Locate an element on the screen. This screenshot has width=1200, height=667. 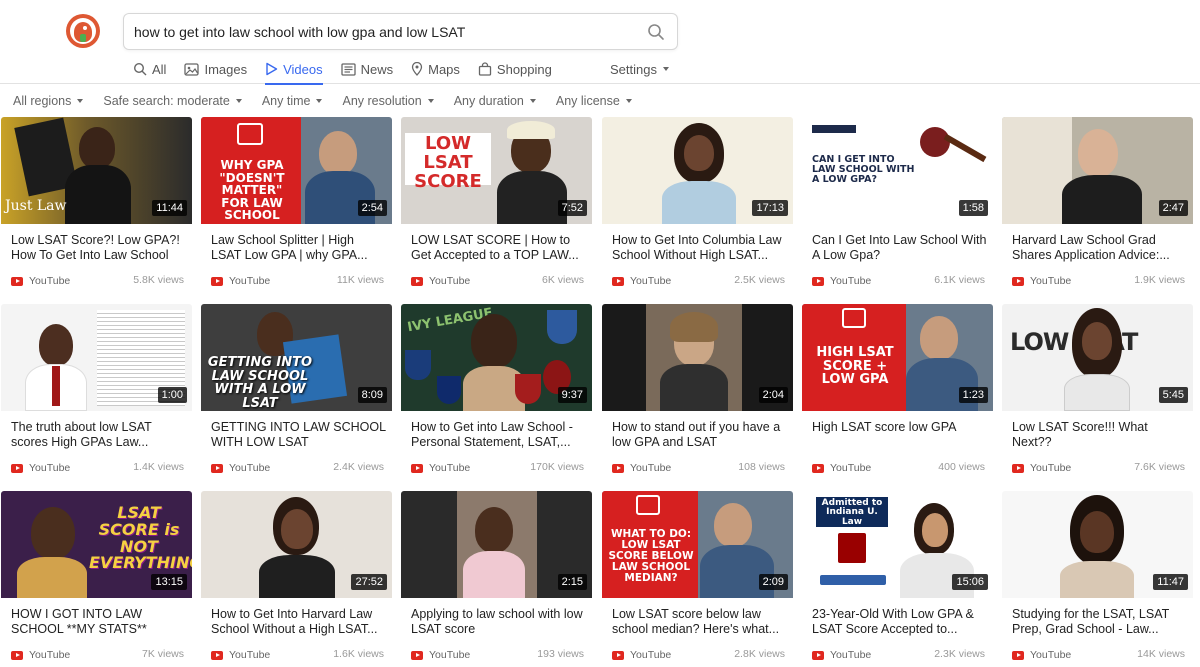
video-title: High LSAT score low GPA is located at coordinates (899, 435).